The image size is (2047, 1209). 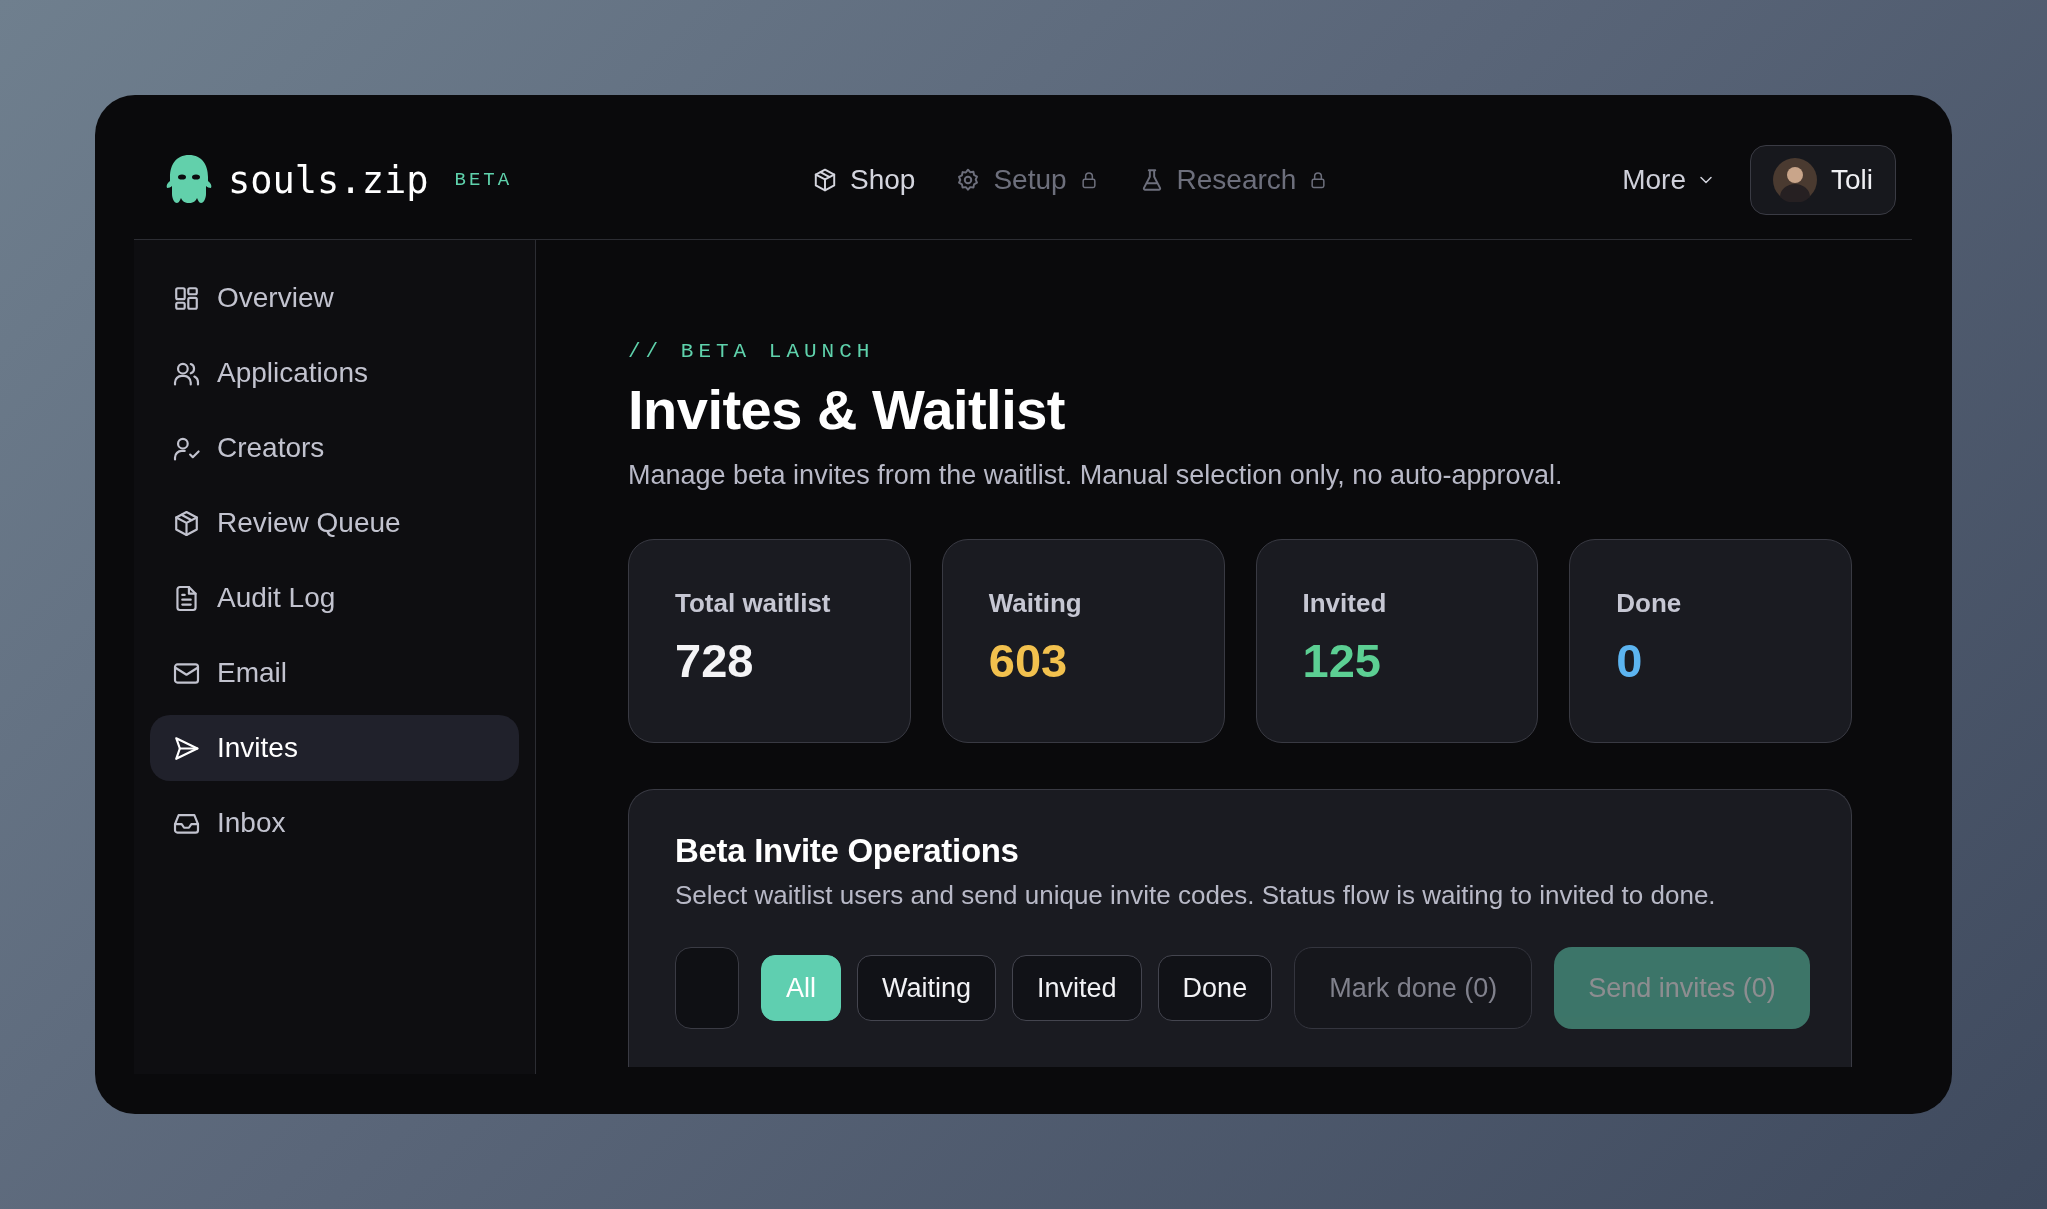 What do you see at coordinates (1196, 895) in the screenshot?
I see `panel-description: Select waitlist users and send unique invite codes. Status flow is waiting to invited to done.` at bounding box center [1196, 895].